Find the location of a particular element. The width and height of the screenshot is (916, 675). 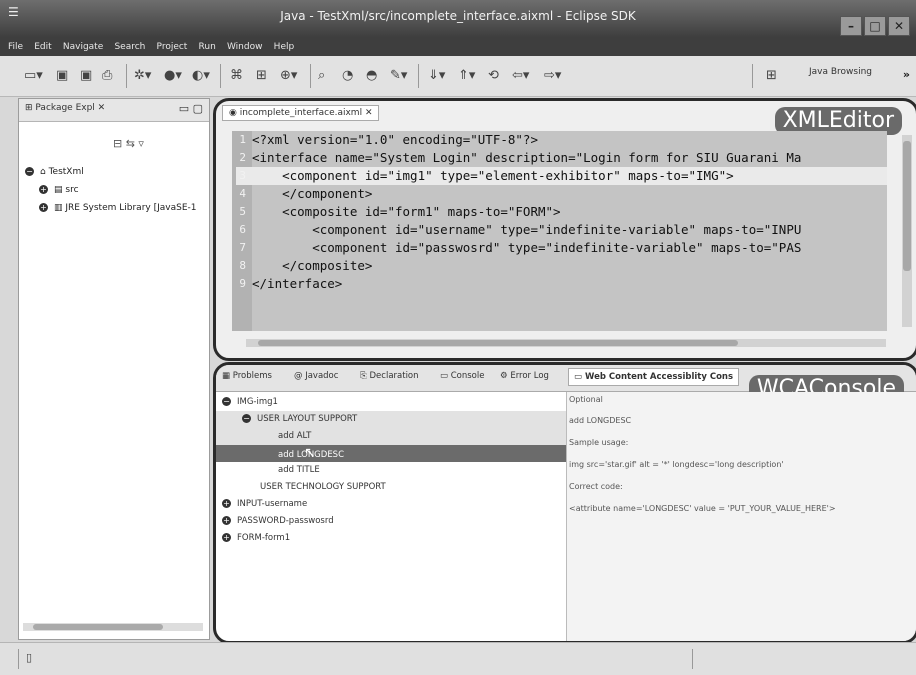

tab-label: Declaration is located at coordinates (394, 376).